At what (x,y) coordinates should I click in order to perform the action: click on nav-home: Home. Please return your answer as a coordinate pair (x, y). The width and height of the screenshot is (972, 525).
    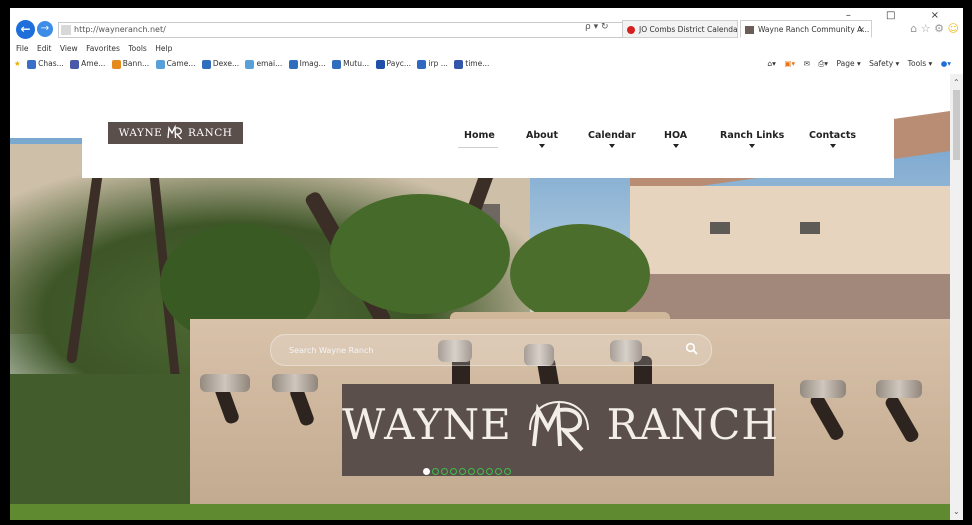
    Looking at the image, I should click on (481, 139).